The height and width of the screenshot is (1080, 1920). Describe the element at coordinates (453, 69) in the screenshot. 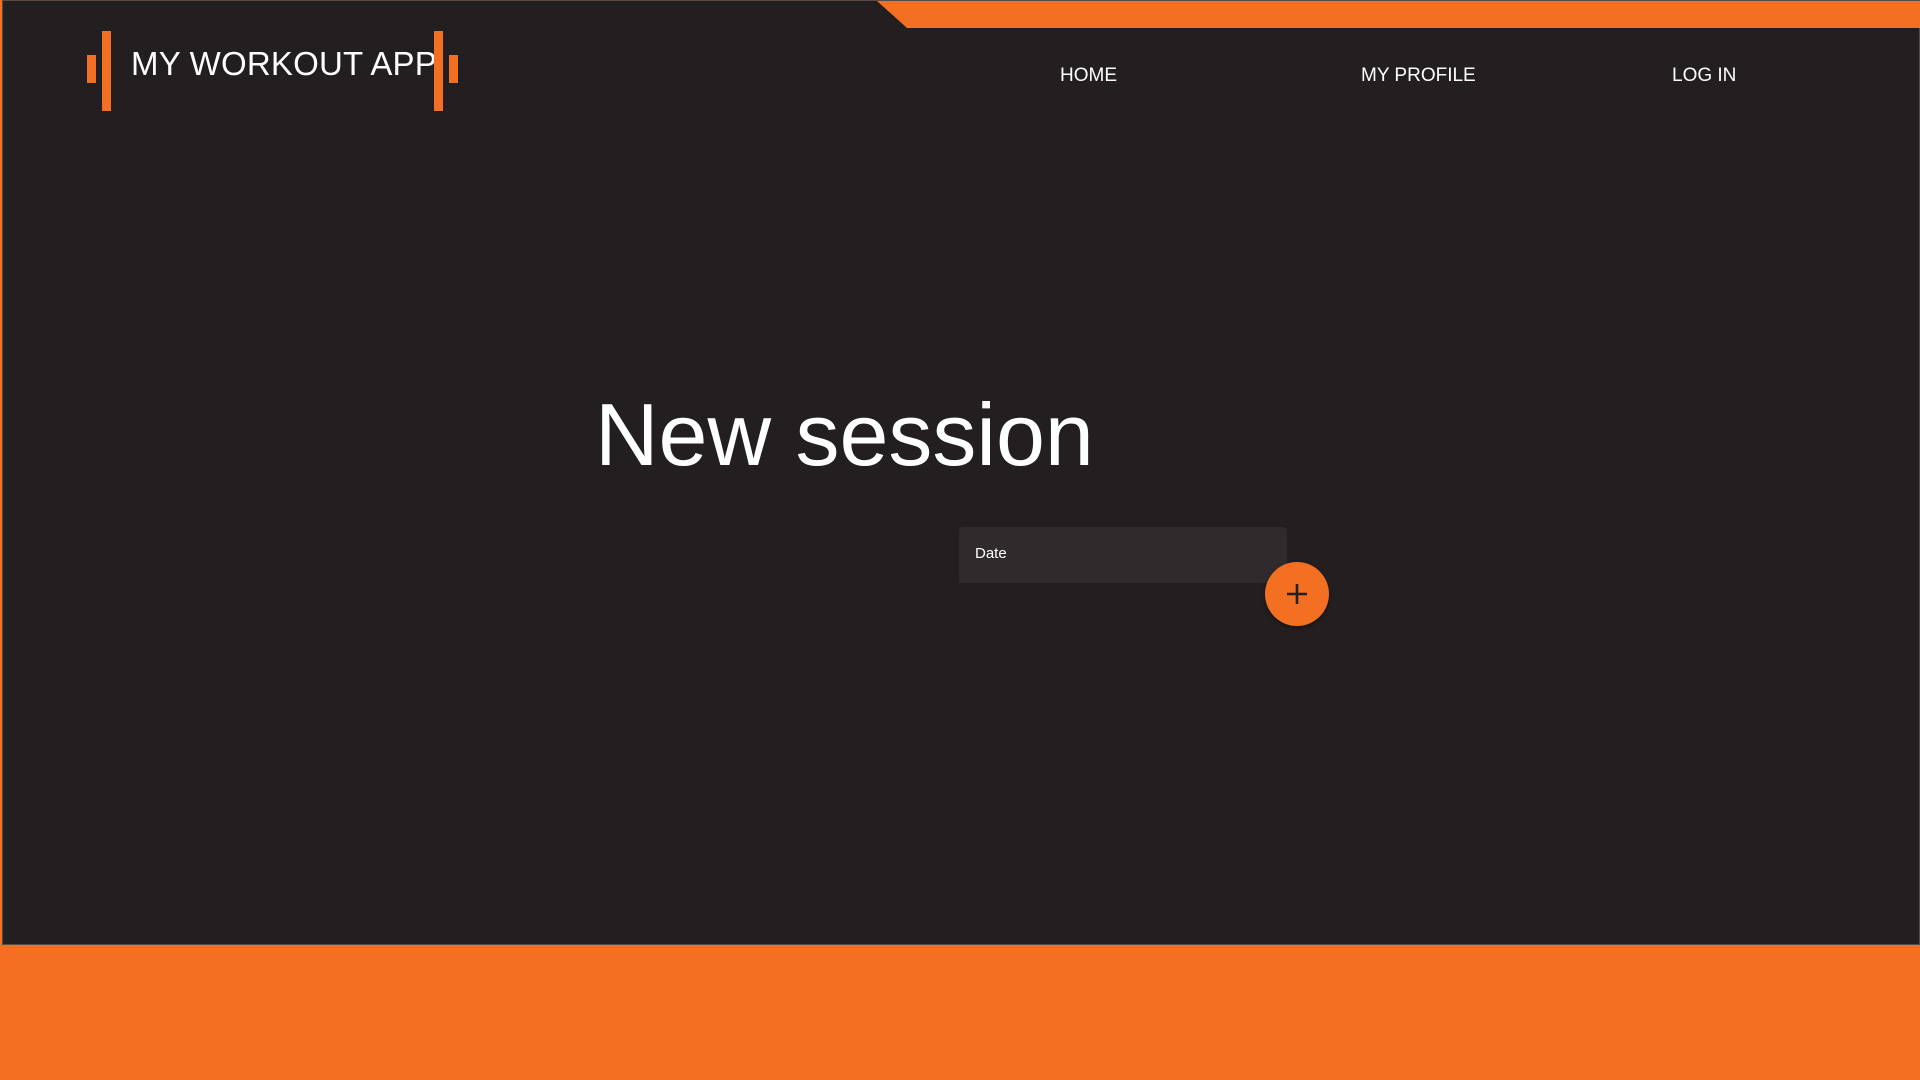

I see `logo-right-short-bar` at that location.